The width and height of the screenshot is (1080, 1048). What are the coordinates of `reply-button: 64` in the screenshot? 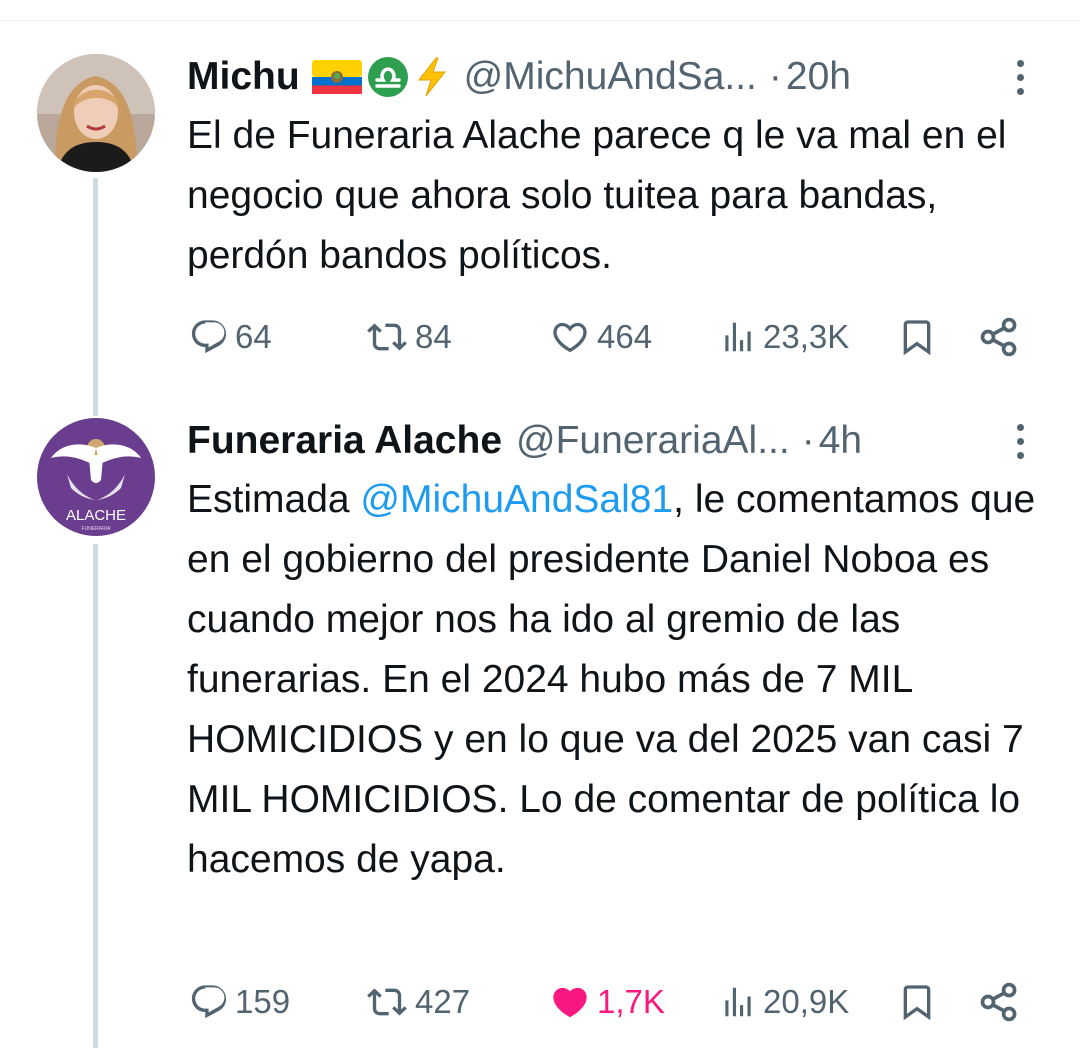 It's located at (230, 337).